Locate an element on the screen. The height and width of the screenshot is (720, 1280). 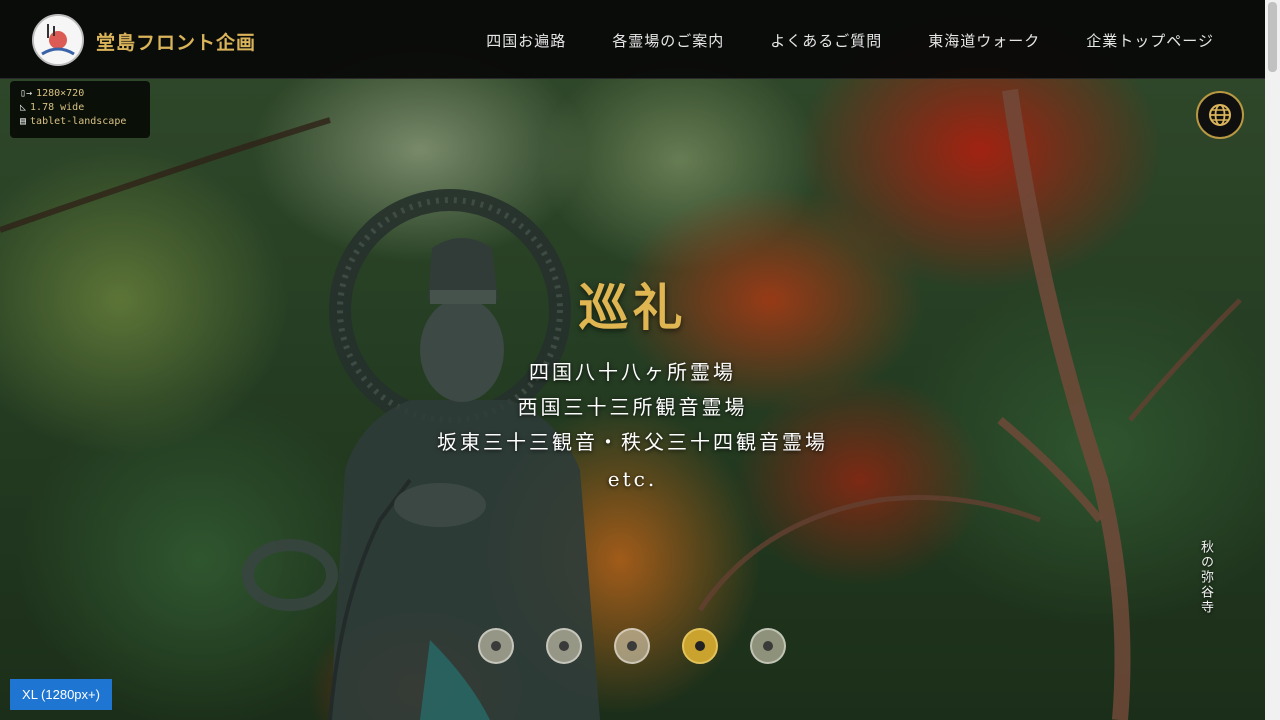
globe-icon is located at coordinates (1220, 115).